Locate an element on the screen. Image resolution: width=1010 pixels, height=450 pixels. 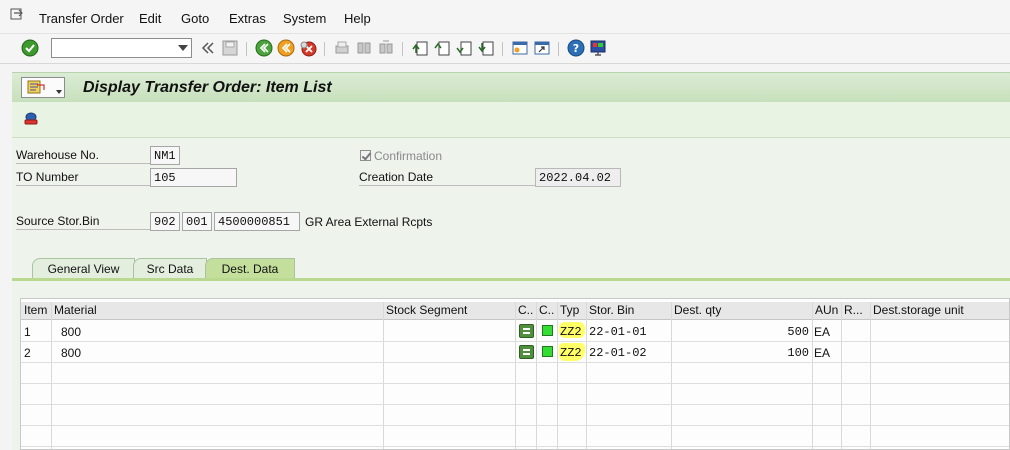
warehouse-label: Warehouse No. is located at coordinates (83, 156).